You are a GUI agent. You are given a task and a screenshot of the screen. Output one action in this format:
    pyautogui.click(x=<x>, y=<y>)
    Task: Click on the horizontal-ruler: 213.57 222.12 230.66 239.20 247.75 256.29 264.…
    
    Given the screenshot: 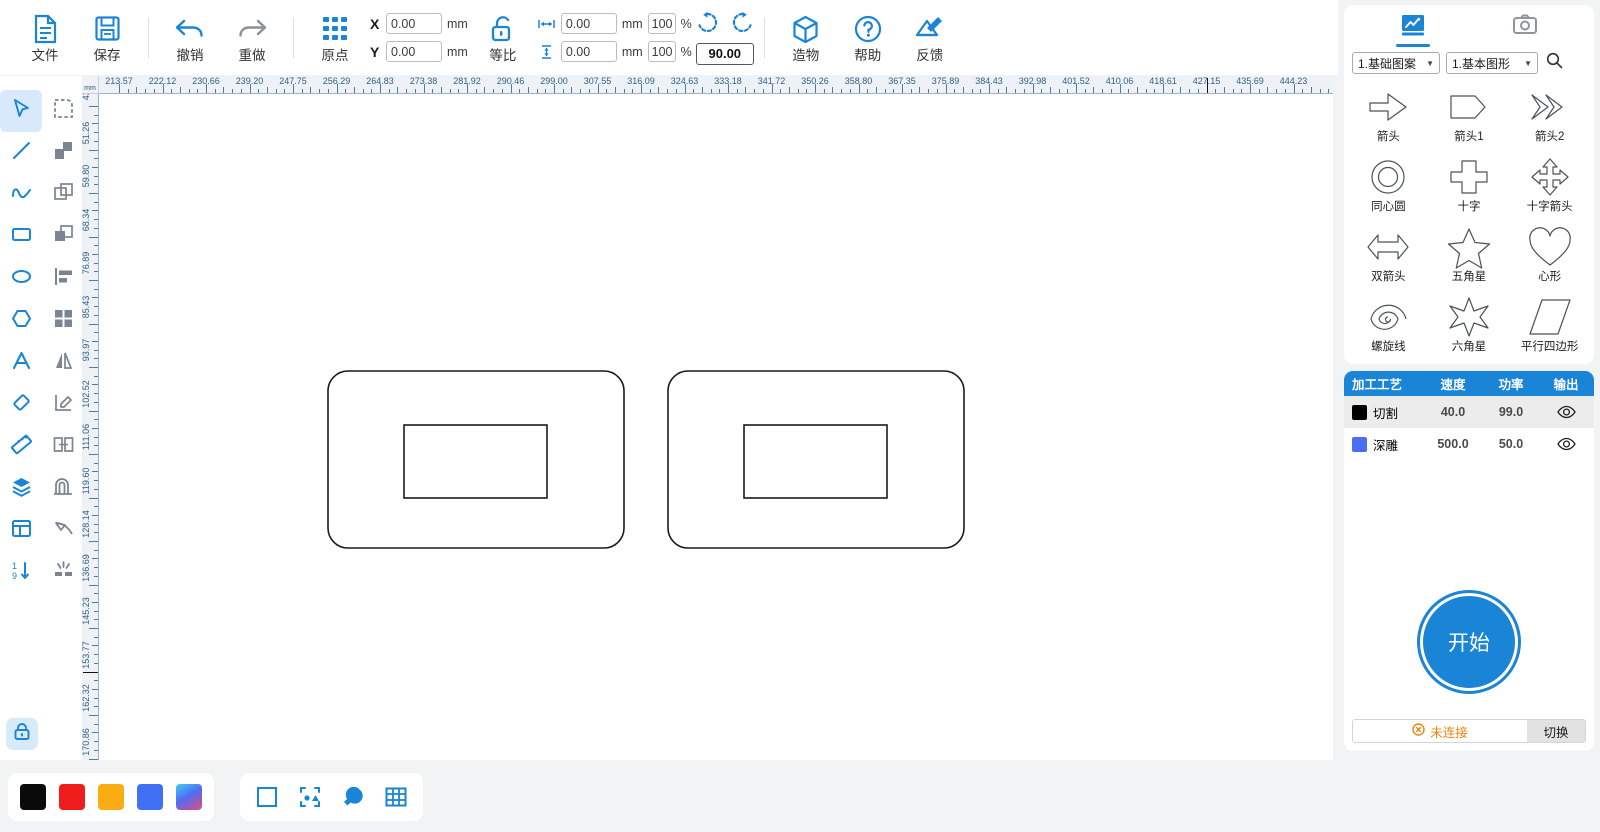 What is the action you would take?
    pyautogui.click(x=716, y=85)
    